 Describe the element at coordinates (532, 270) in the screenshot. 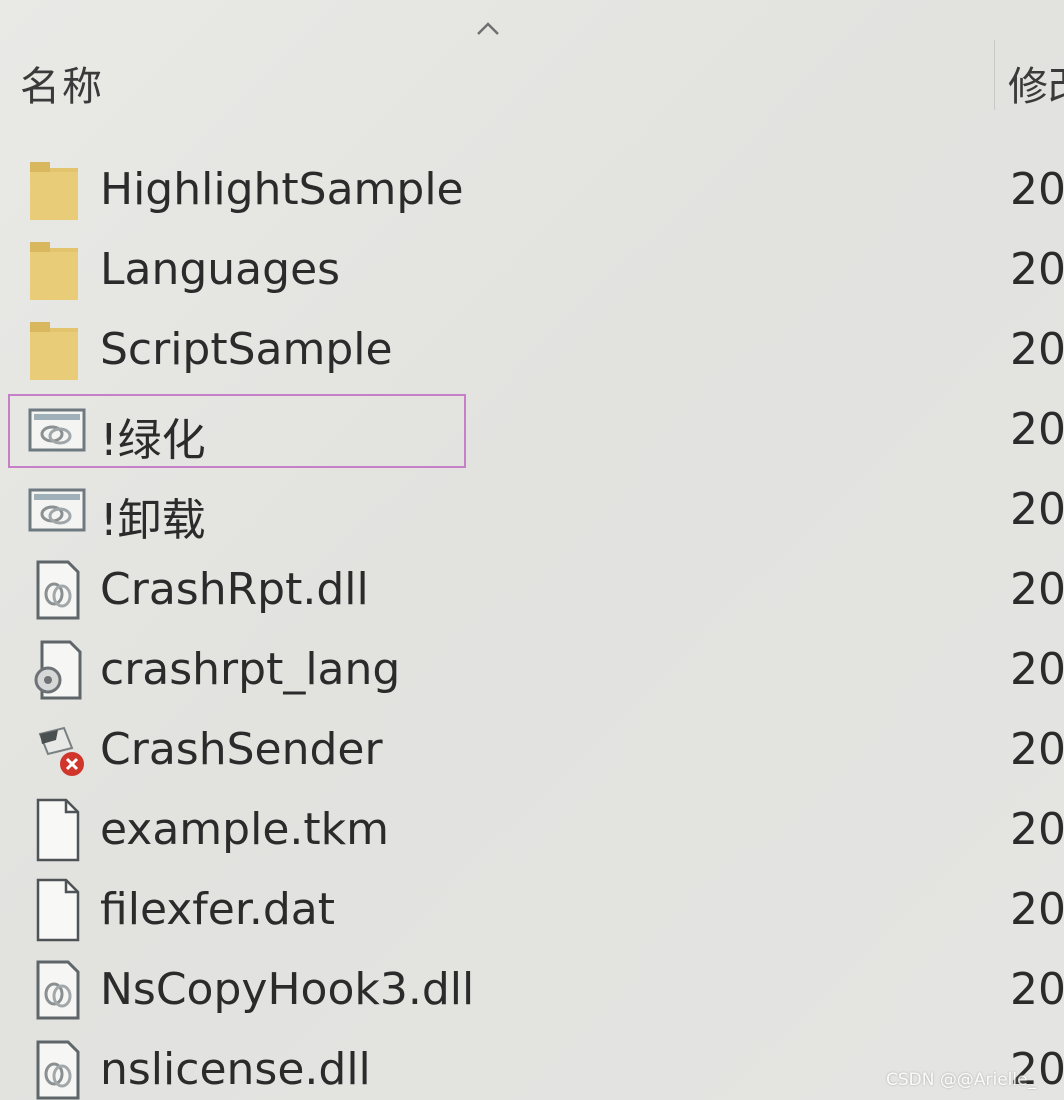

I see `list-item-folder-languages: Languages 20` at that location.